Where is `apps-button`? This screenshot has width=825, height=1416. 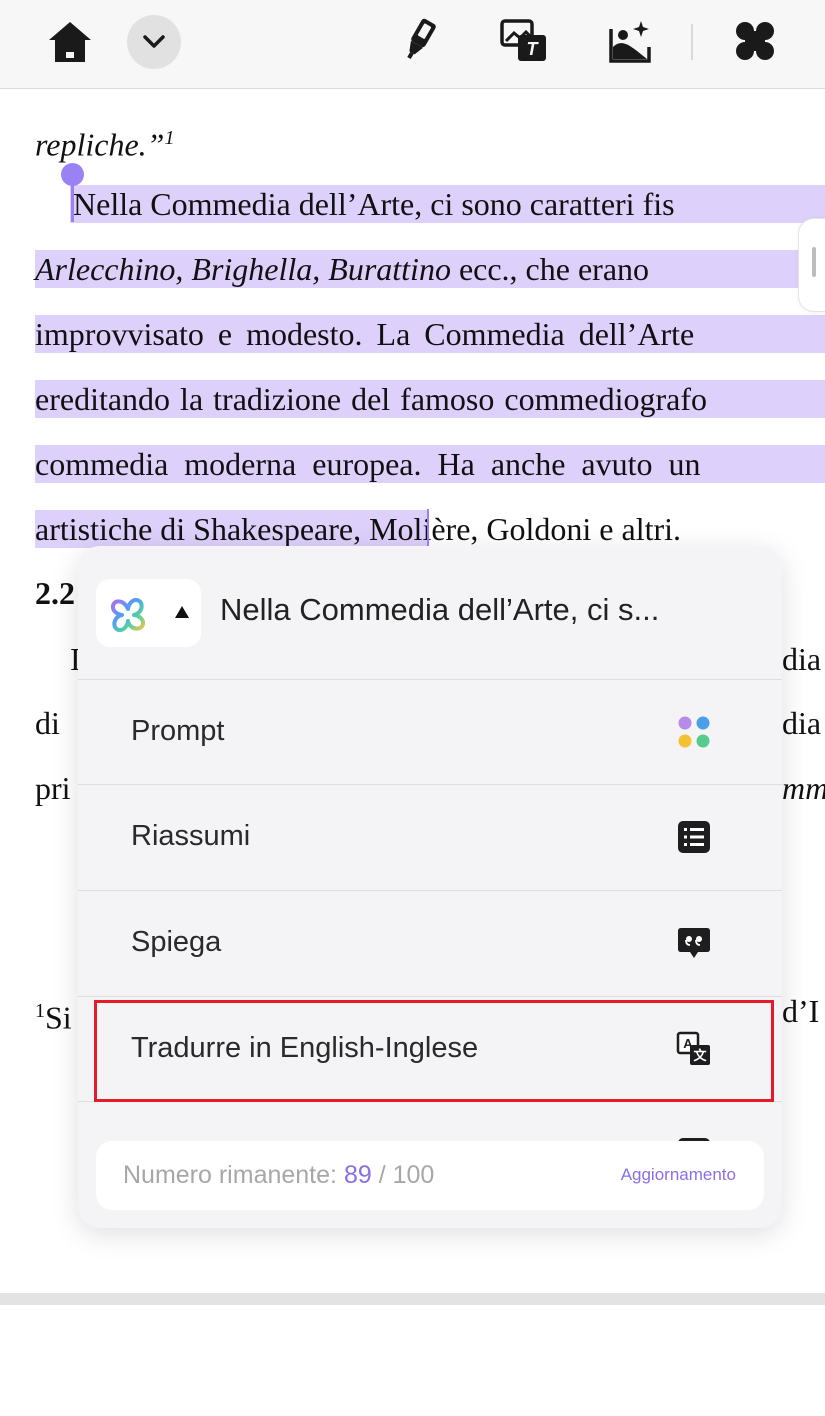 apps-button is located at coordinates (755, 41).